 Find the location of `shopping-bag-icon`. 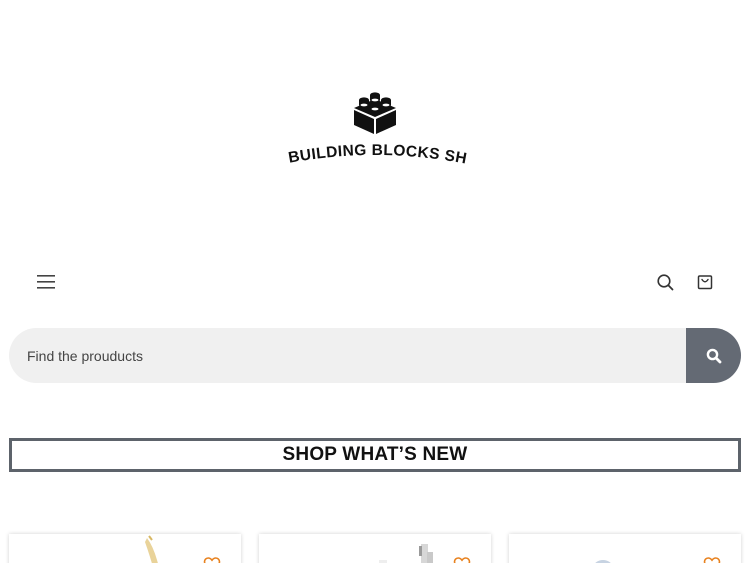

shopping-bag-icon is located at coordinates (705, 282).